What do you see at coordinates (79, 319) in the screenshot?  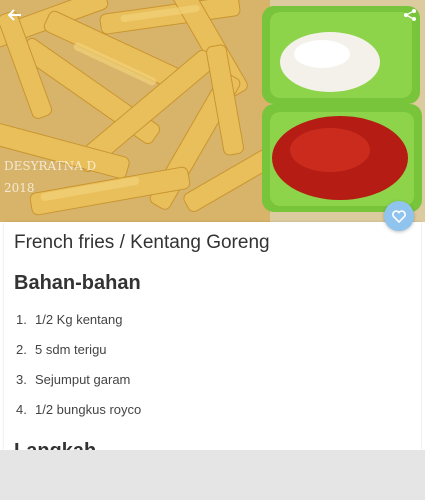 I see `ingredient-text: 1/2 Kg kentang` at bounding box center [79, 319].